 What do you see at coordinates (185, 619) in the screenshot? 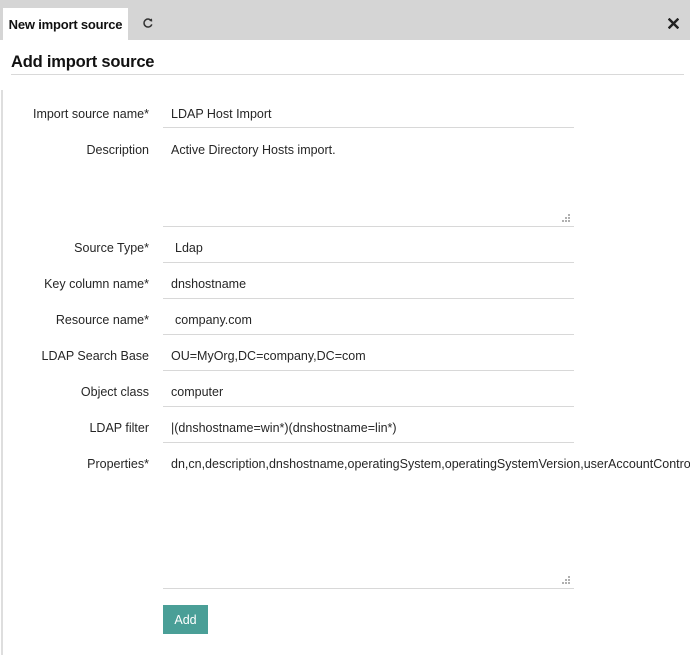
I see `add-button: Add` at bounding box center [185, 619].